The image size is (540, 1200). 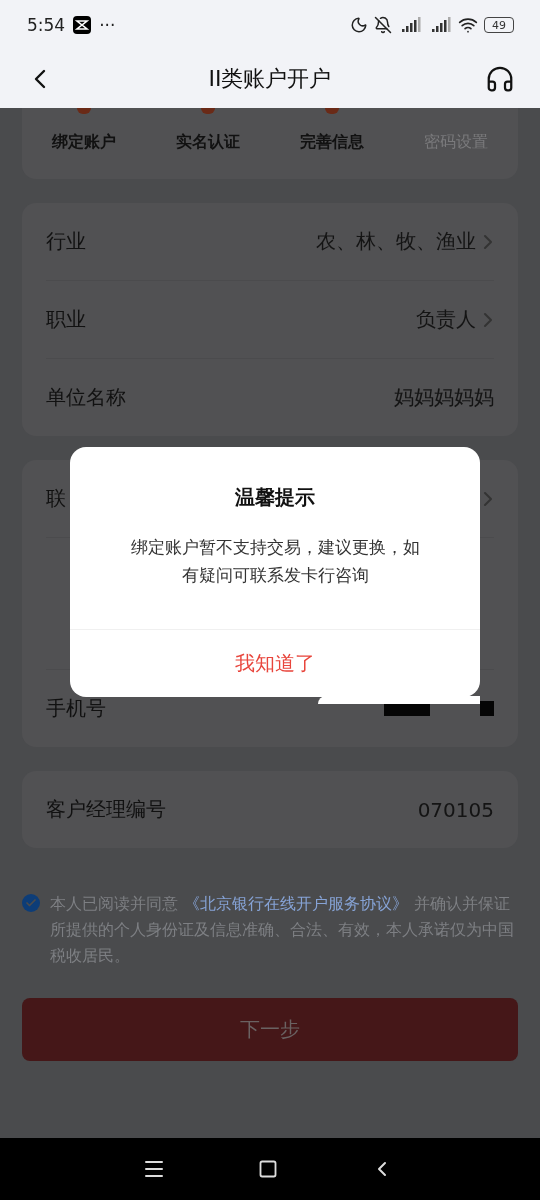 What do you see at coordinates (76, 708) in the screenshot?
I see `field-label: 手机号` at bounding box center [76, 708].